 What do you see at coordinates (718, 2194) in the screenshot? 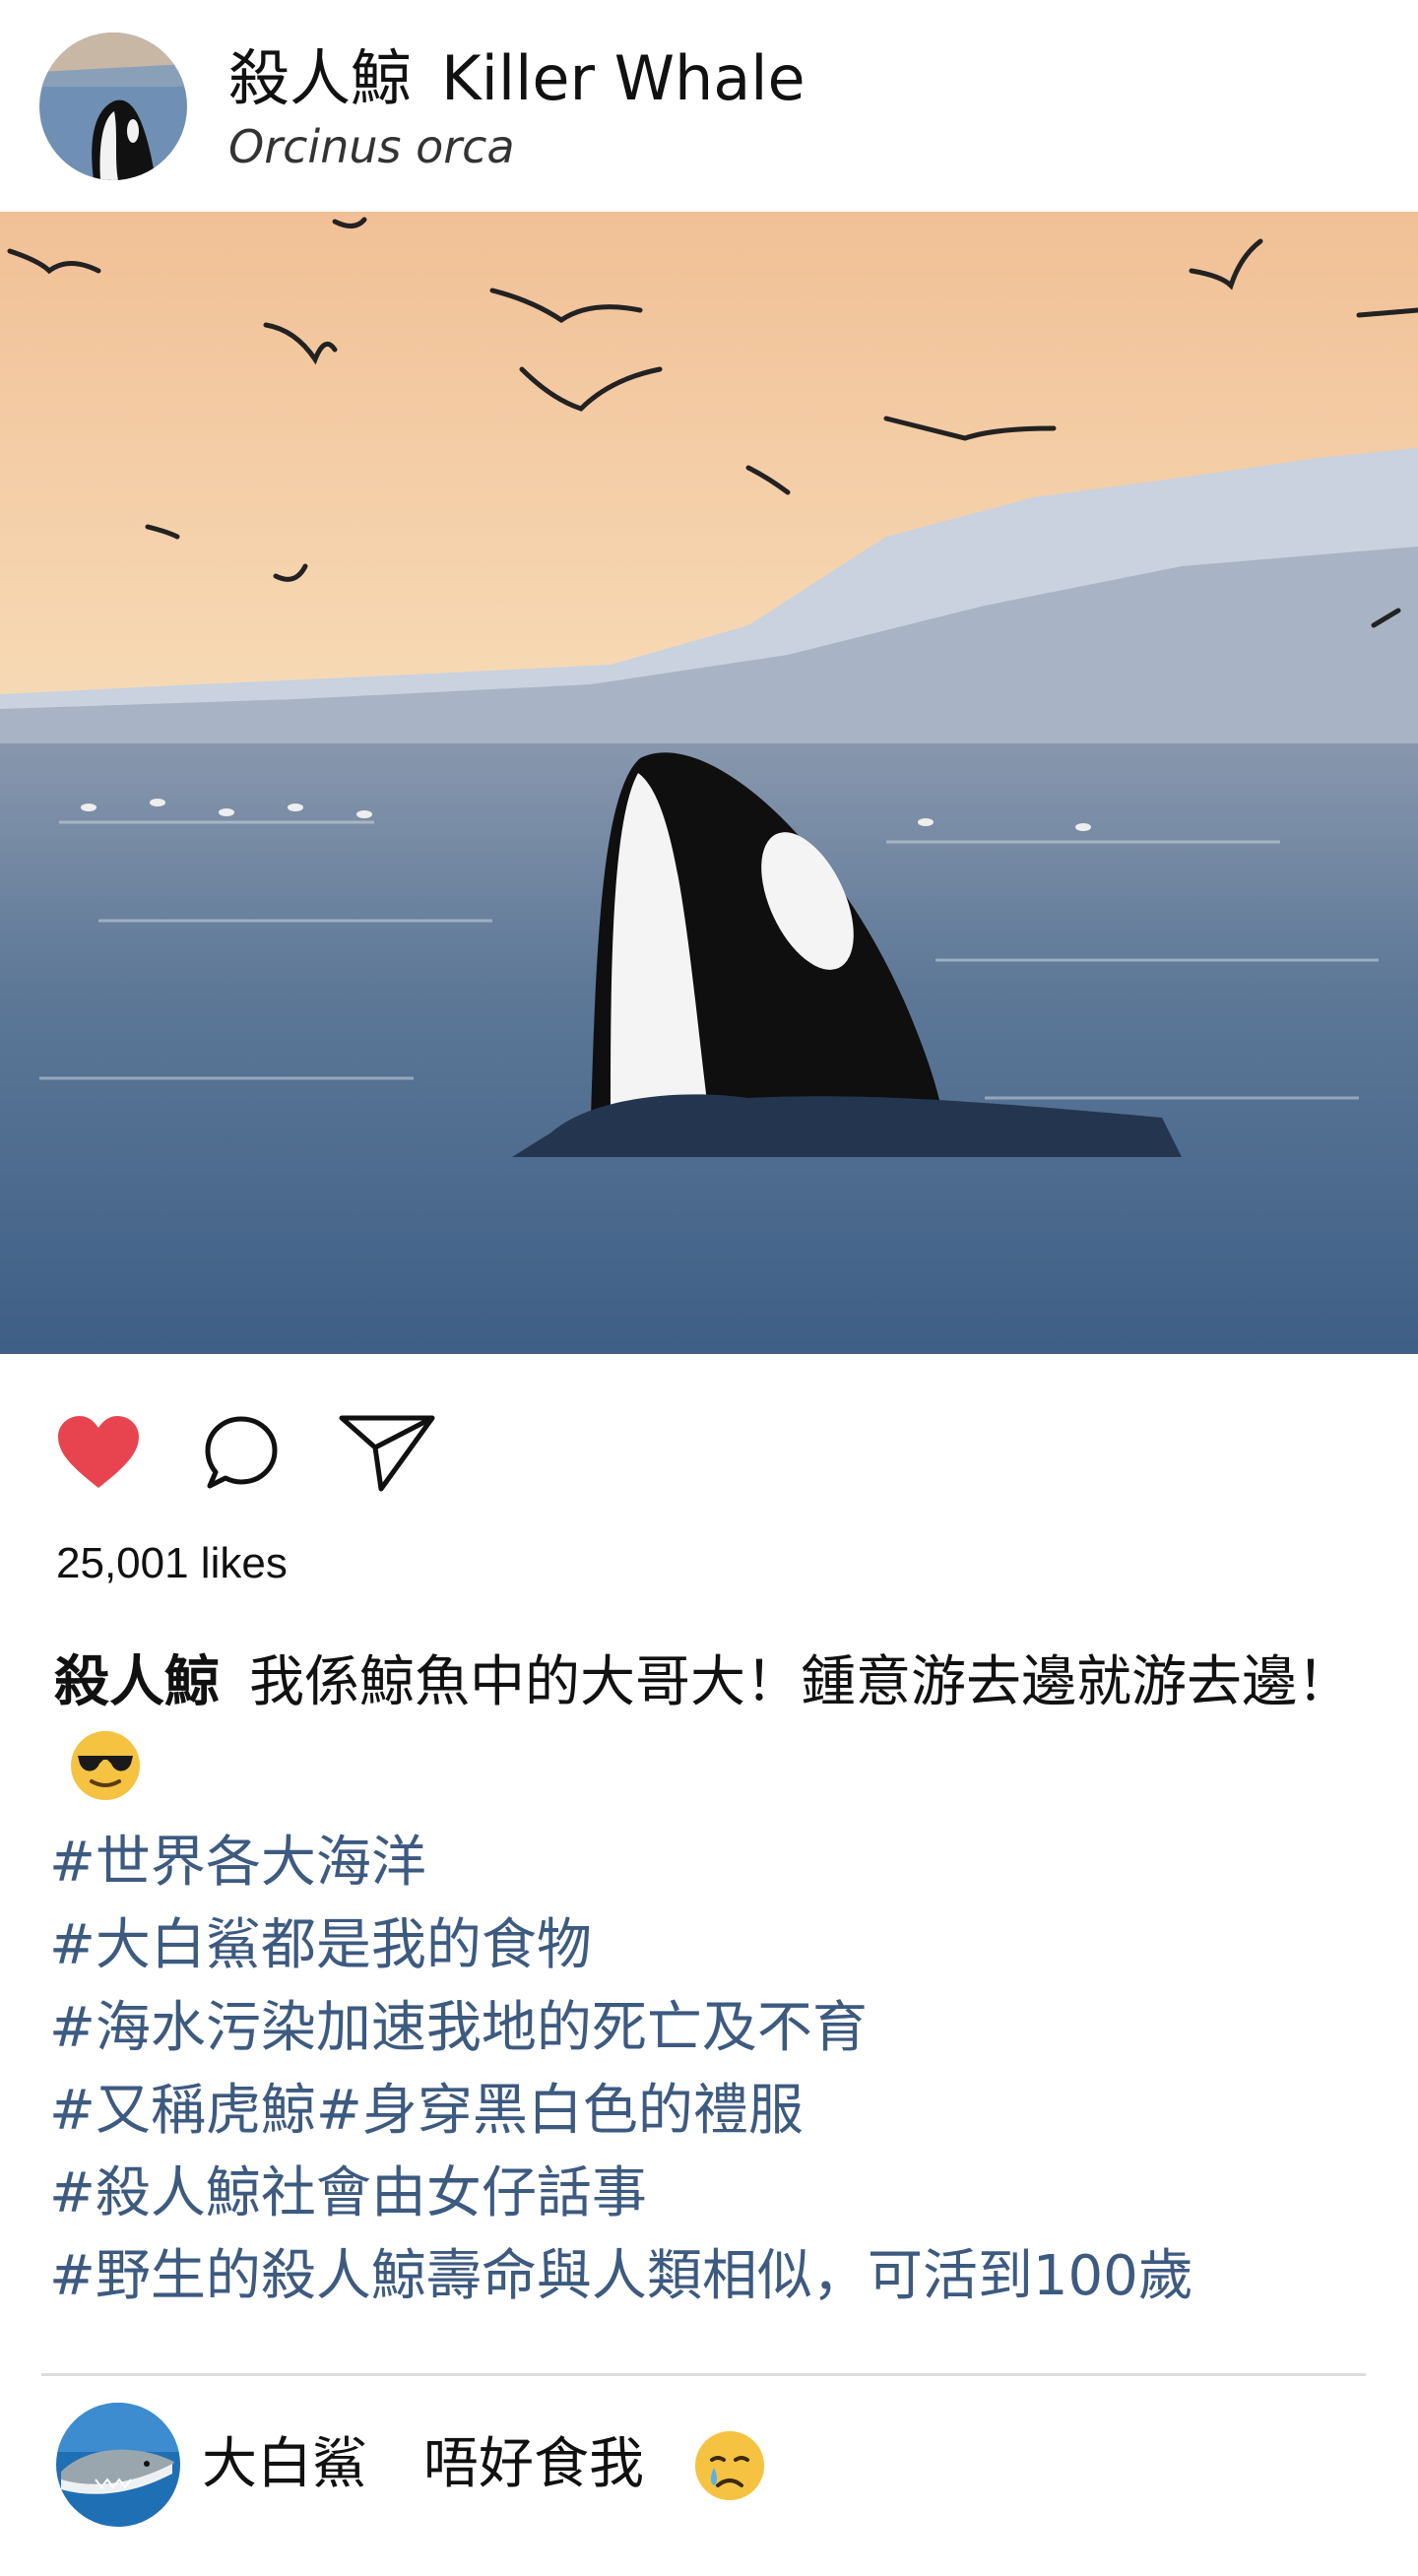
I see `hashtag: #殺人鯨社會由女仔話事` at bounding box center [718, 2194].